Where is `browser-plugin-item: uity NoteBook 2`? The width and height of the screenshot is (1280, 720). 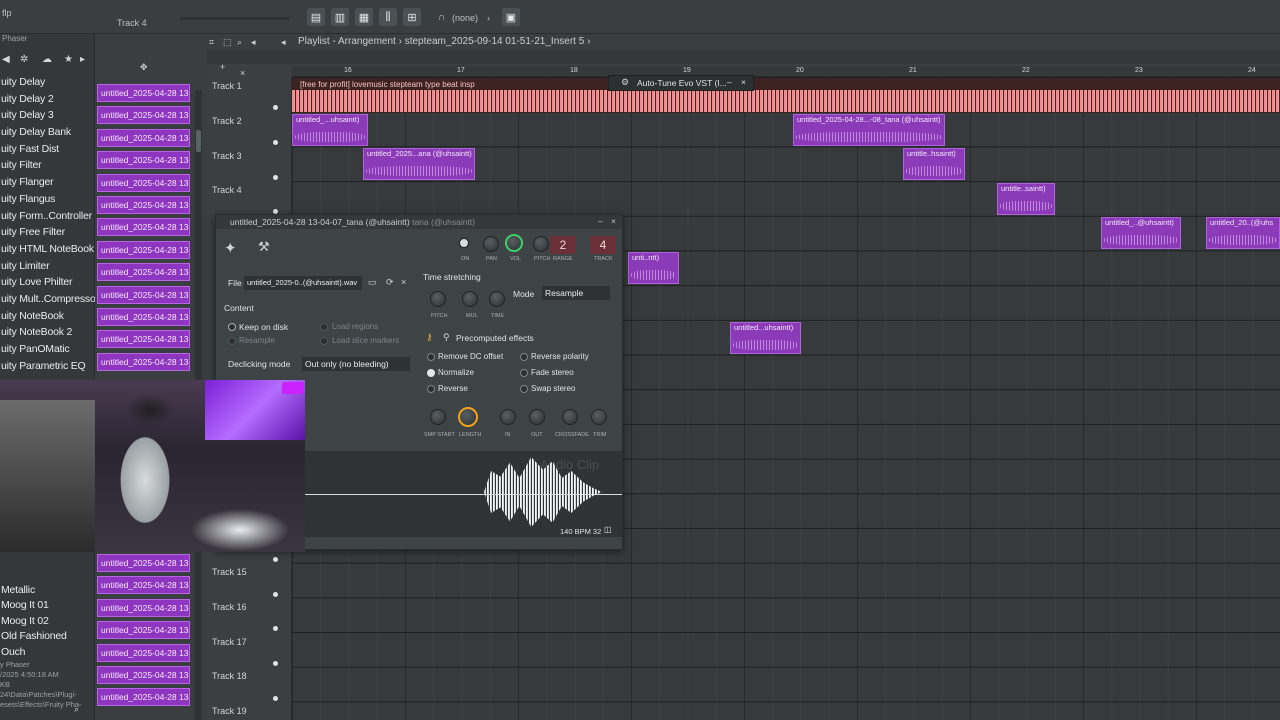 browser-plugin-item: uity NoteBook 2 is located at coordinates (47, 334).